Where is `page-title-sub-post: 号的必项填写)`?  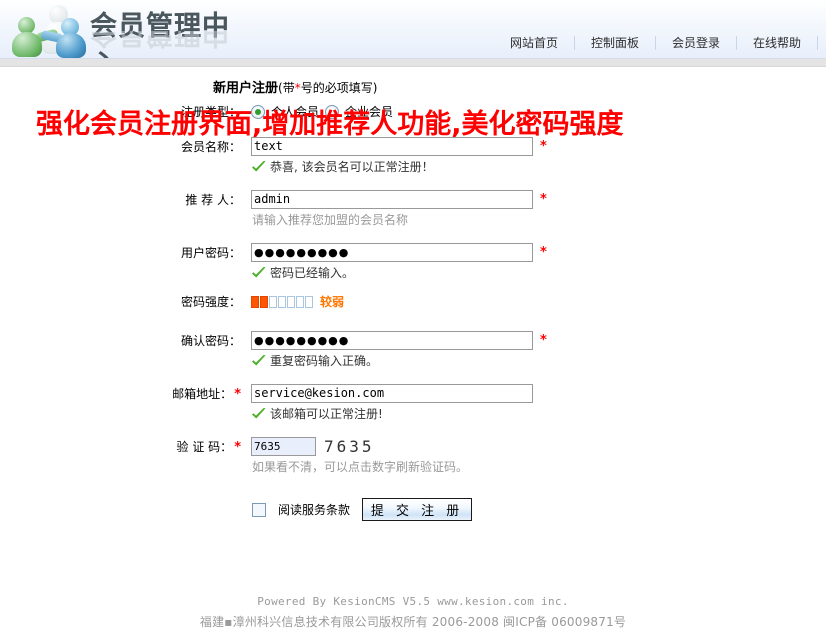
page-title-sub-post: 号的必项填写) is located at coordinates (339, 88).